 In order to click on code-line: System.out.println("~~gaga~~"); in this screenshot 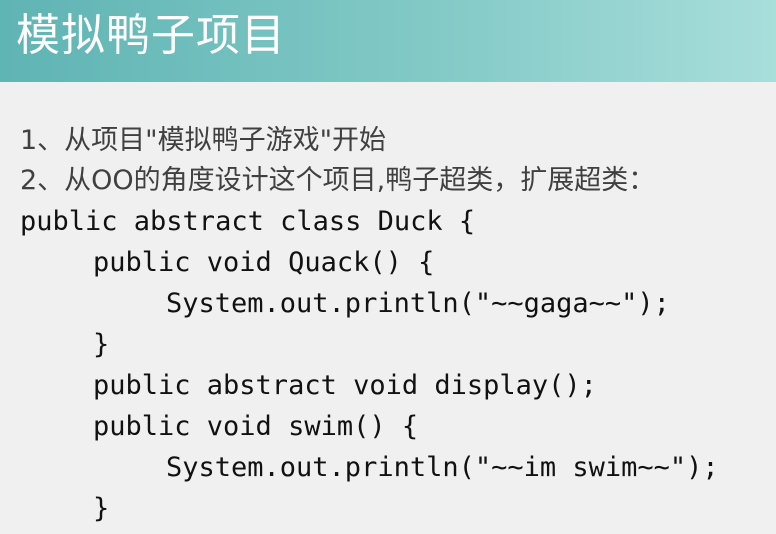, I will do `click(418, 303)`.